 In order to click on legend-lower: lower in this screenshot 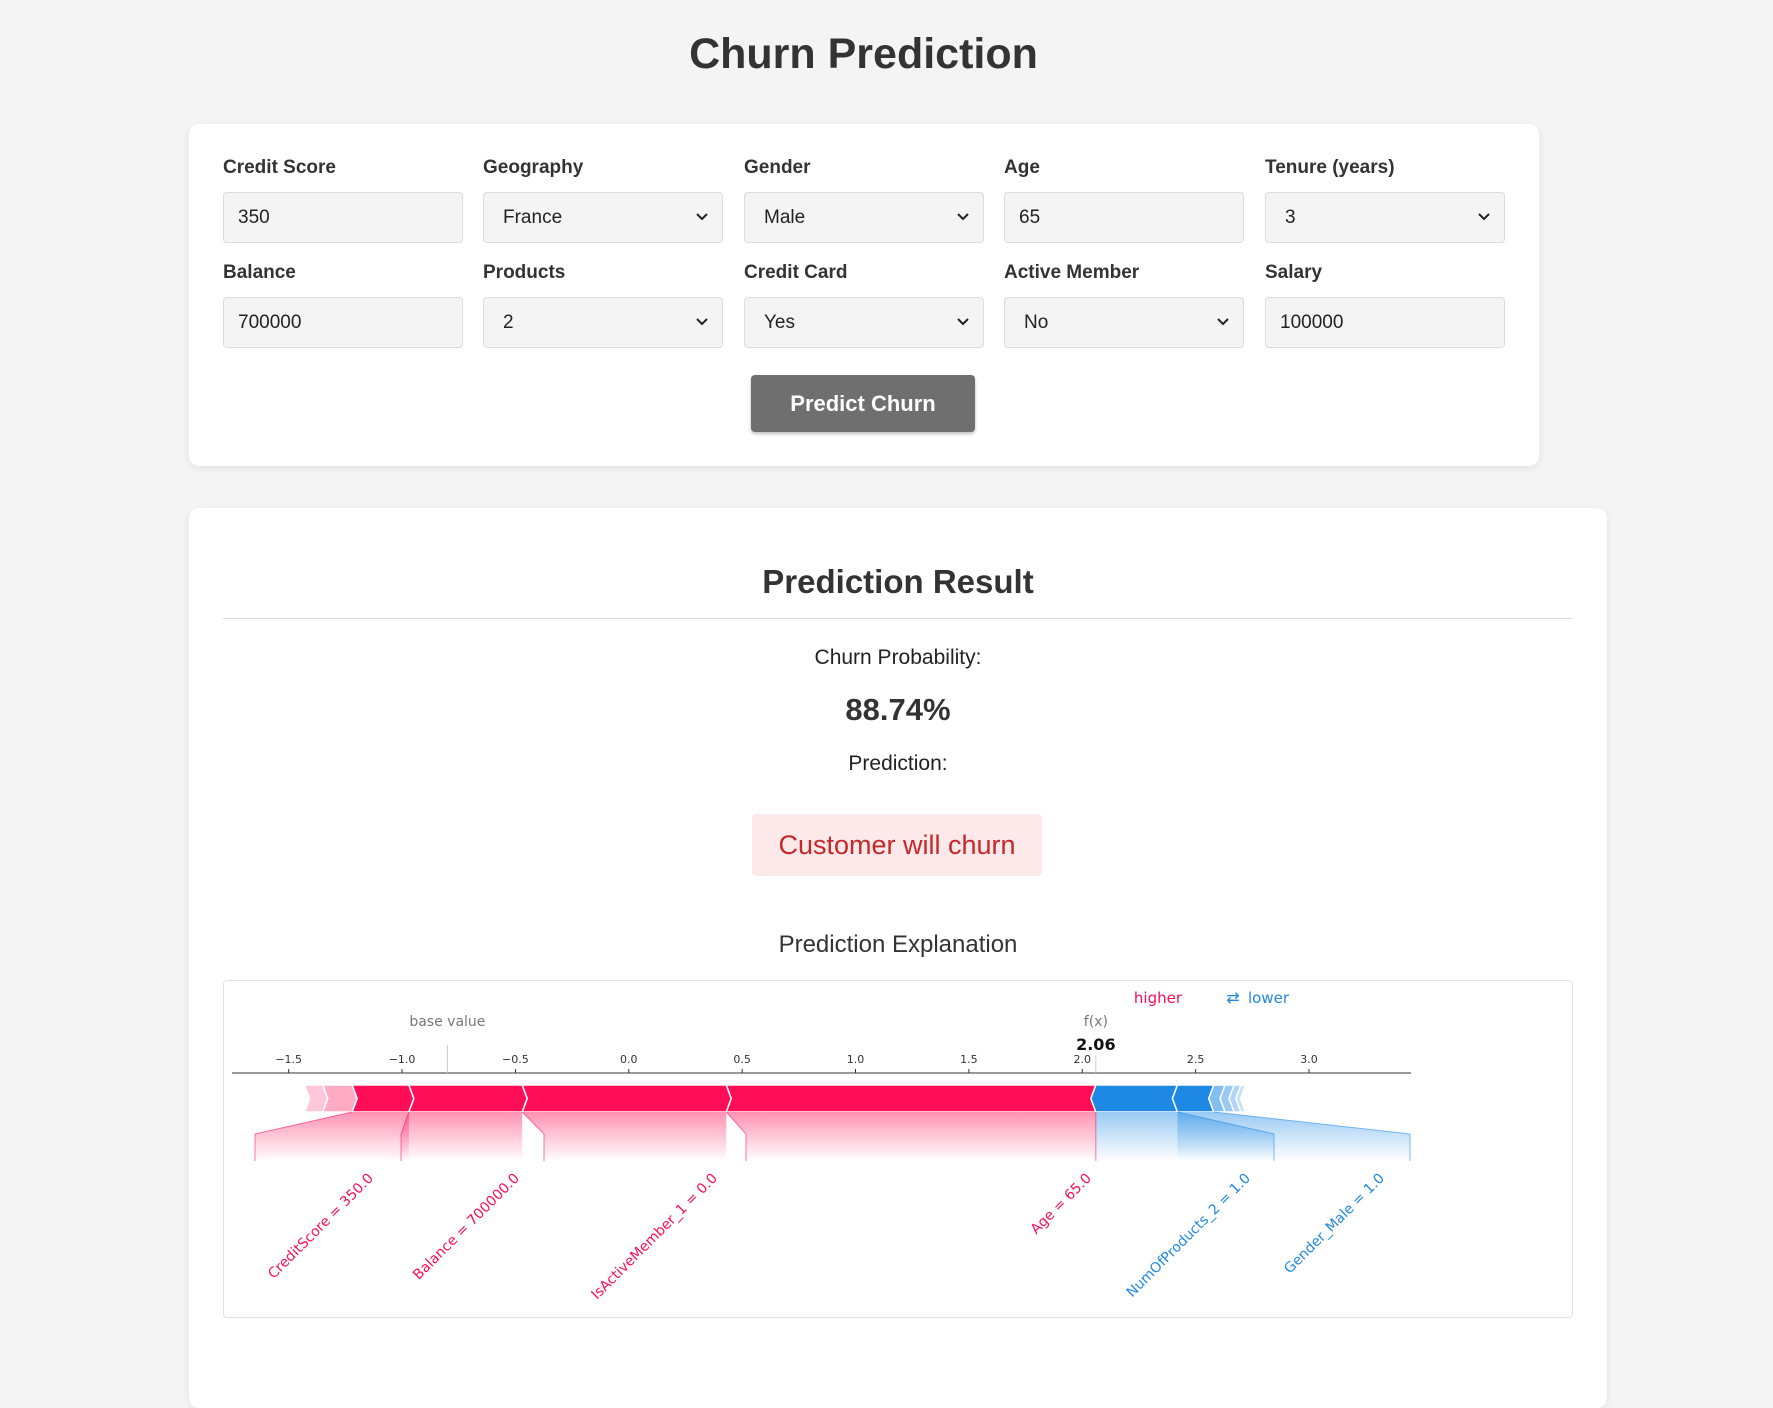, I will do `click(1269, 998)`.